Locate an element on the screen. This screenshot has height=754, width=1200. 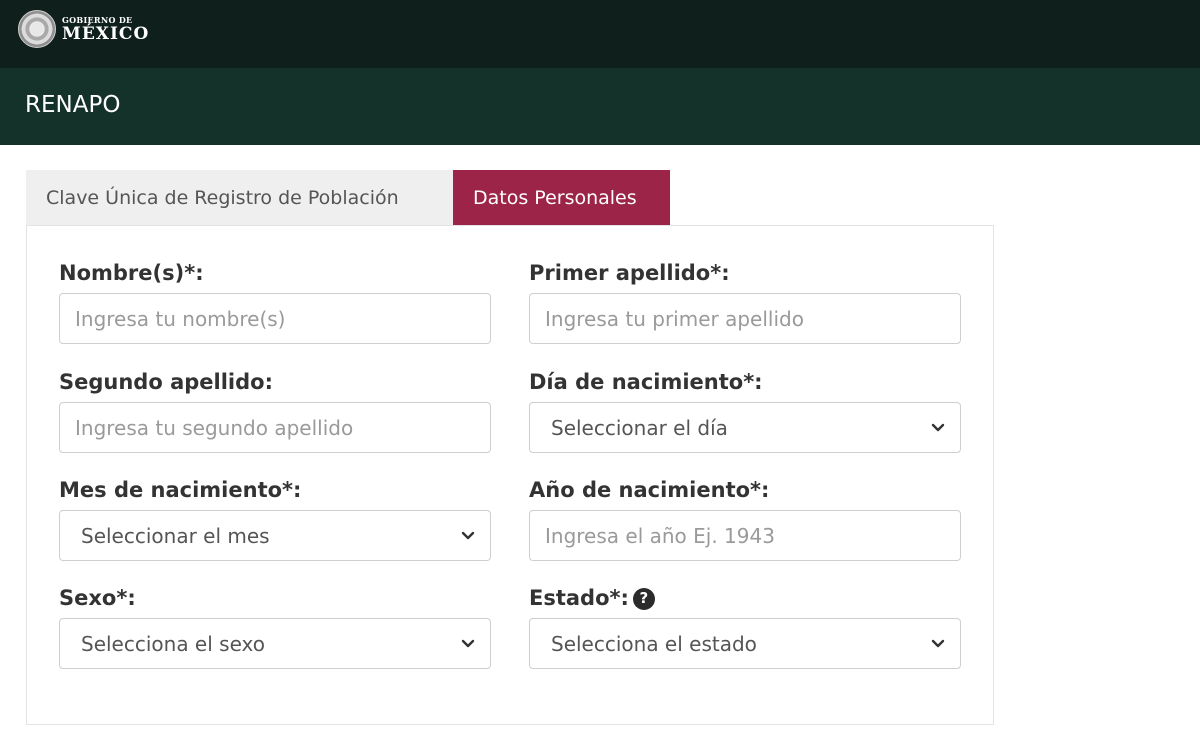
segundo-apellido-control is located at coordinates (275, 427).